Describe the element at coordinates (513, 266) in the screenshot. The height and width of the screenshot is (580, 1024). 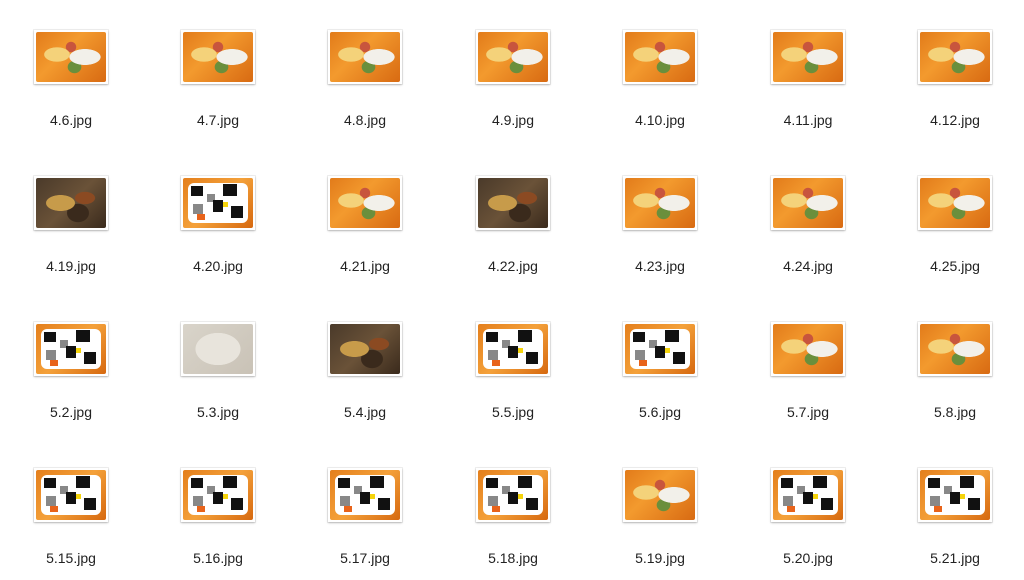
I see `file-name-label: 4.22.jpg` at that location.